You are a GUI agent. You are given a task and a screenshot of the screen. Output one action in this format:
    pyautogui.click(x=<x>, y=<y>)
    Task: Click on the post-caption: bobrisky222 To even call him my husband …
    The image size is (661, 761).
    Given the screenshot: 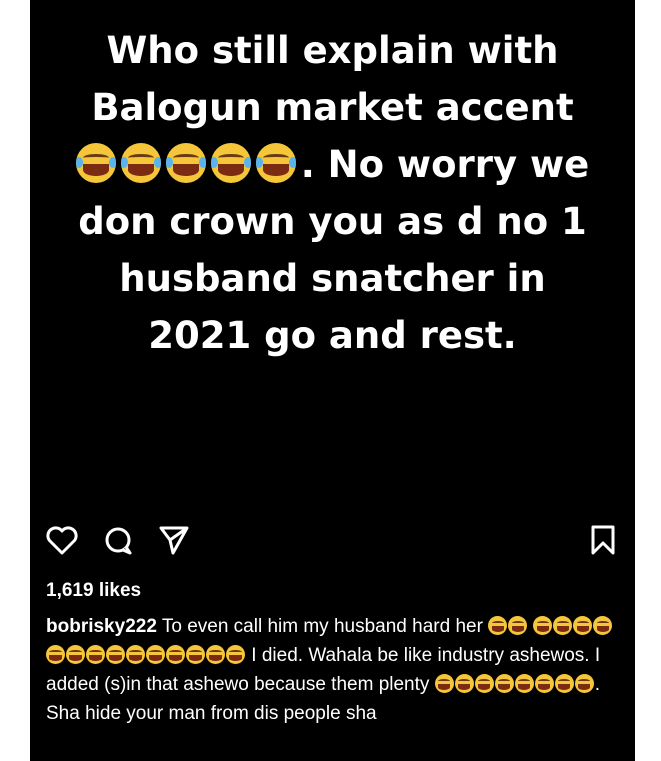 What is the action you would take?
    pyautogui.click(x=333, y=670)
    